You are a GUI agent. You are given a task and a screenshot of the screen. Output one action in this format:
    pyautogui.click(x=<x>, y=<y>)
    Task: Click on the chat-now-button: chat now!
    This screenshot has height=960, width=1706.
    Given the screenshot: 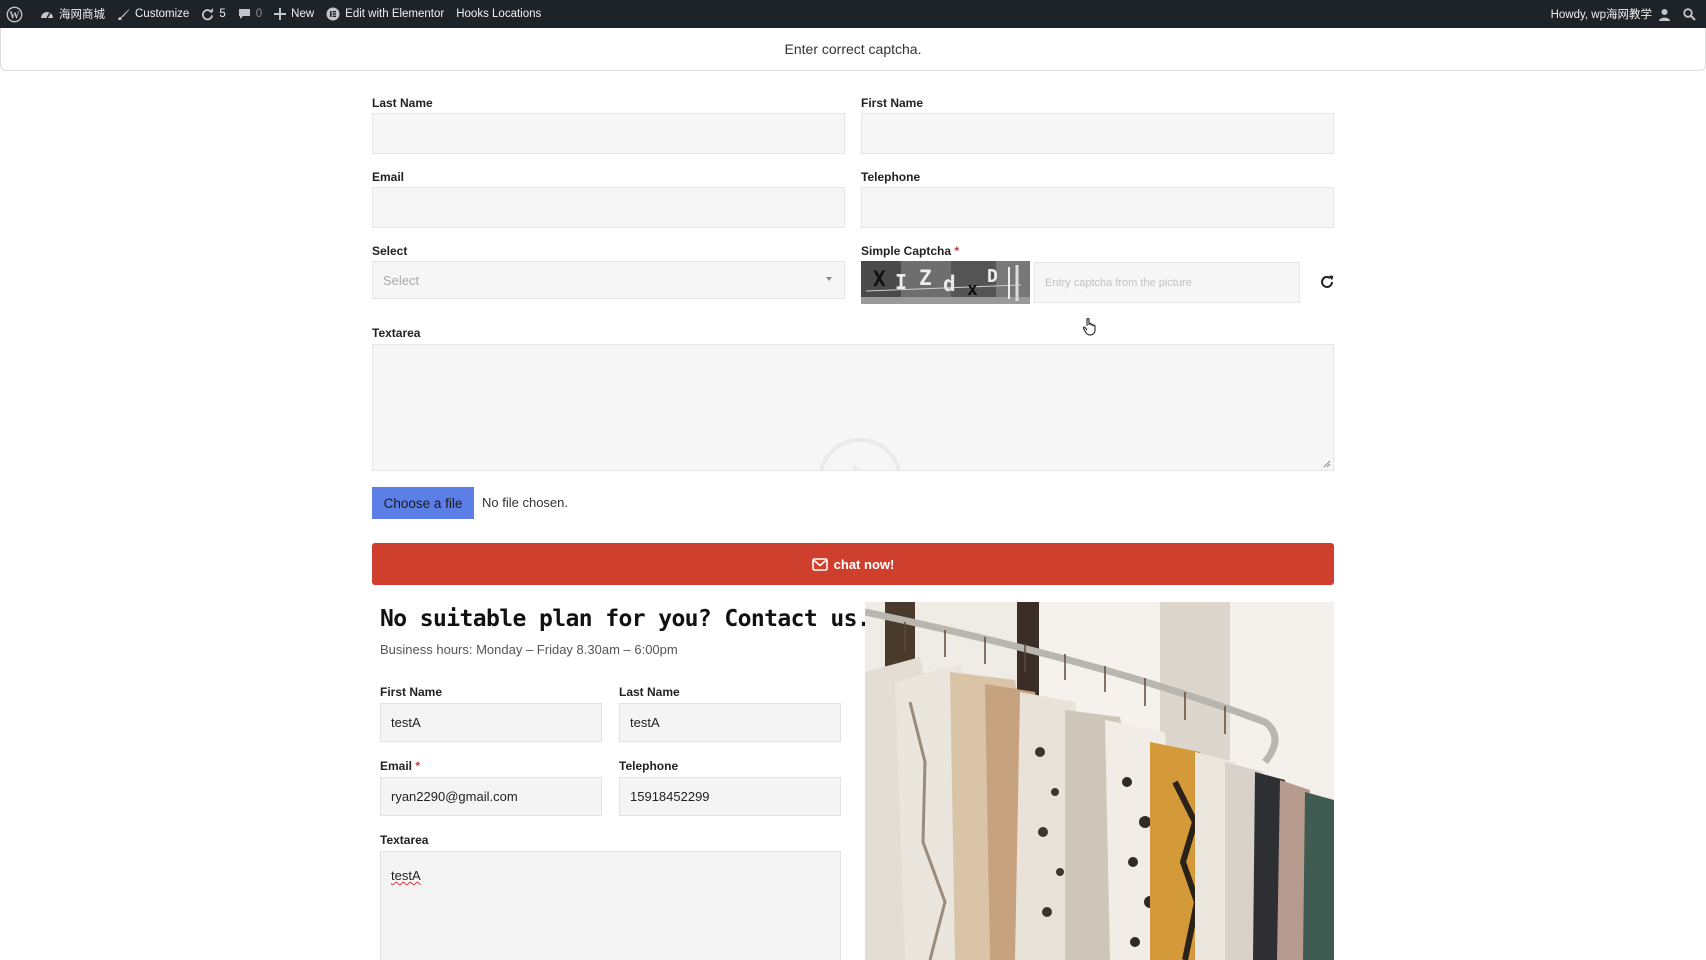 What is the action you would take?
    pyautogui.click(x=853, y=564)
    